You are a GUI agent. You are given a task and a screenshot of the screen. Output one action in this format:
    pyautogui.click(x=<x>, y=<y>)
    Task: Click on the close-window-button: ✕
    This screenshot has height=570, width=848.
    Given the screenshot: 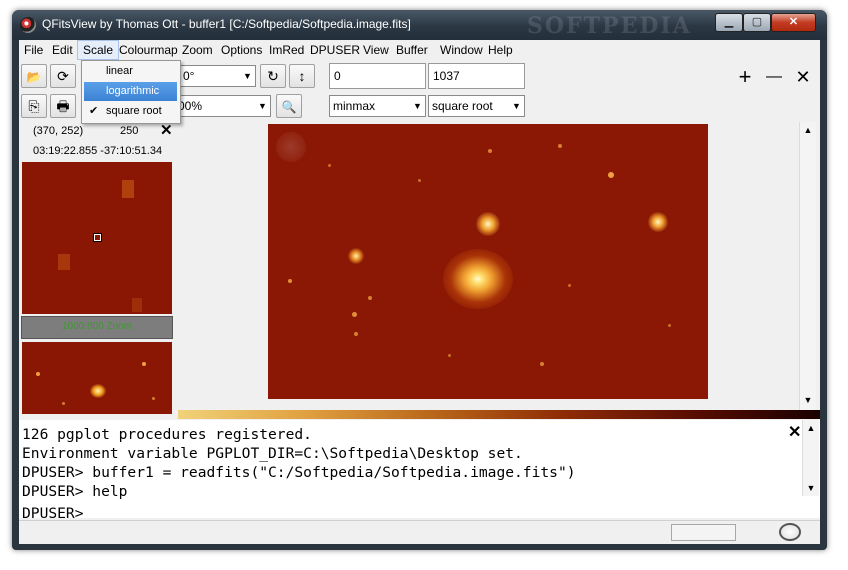 What is the action you would take?
    pyautogui.click(x=793, y=22)
    